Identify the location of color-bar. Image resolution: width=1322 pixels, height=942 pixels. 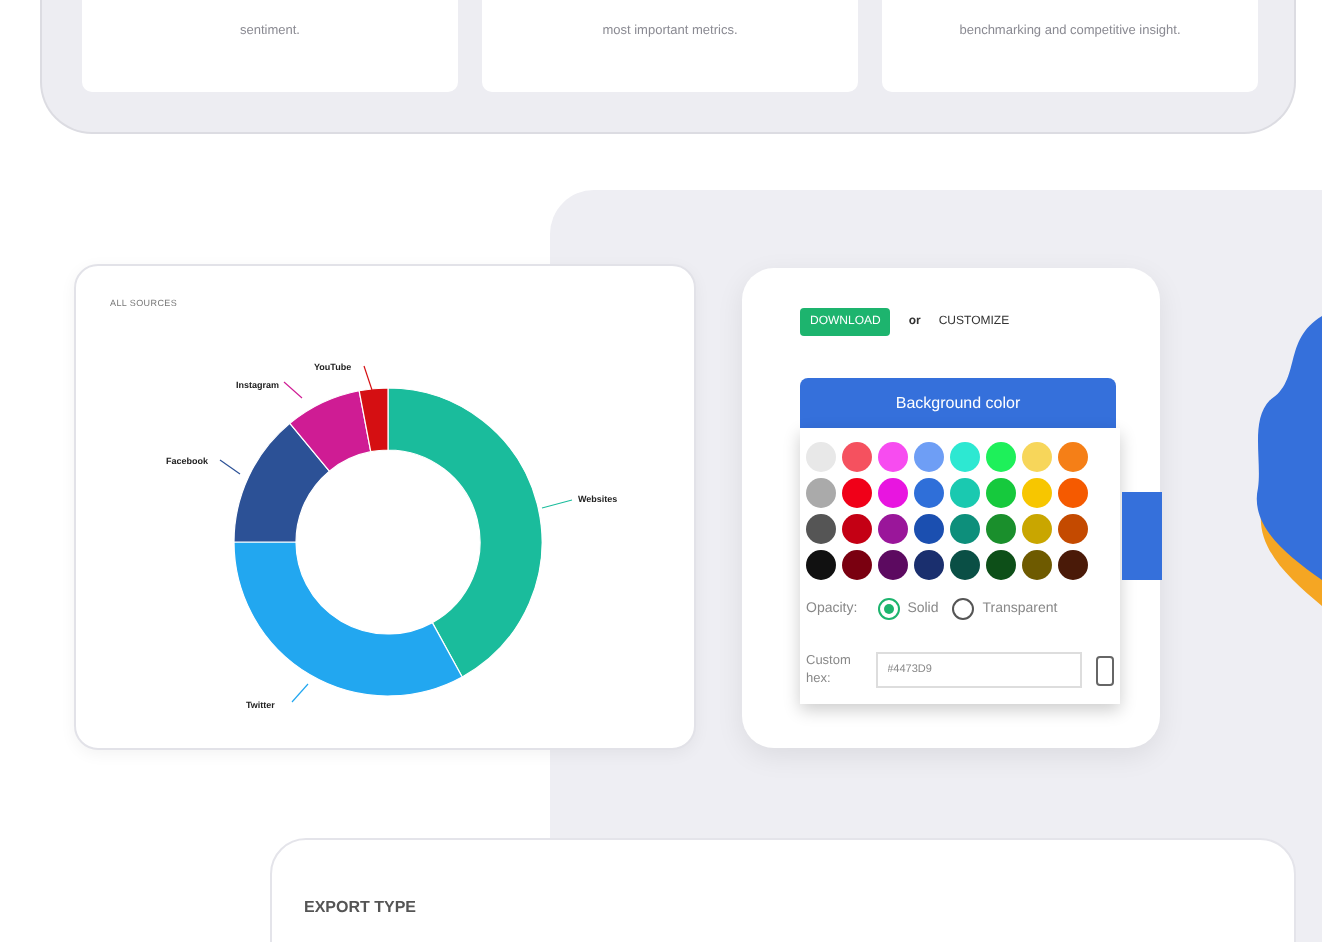
(1142, 536).